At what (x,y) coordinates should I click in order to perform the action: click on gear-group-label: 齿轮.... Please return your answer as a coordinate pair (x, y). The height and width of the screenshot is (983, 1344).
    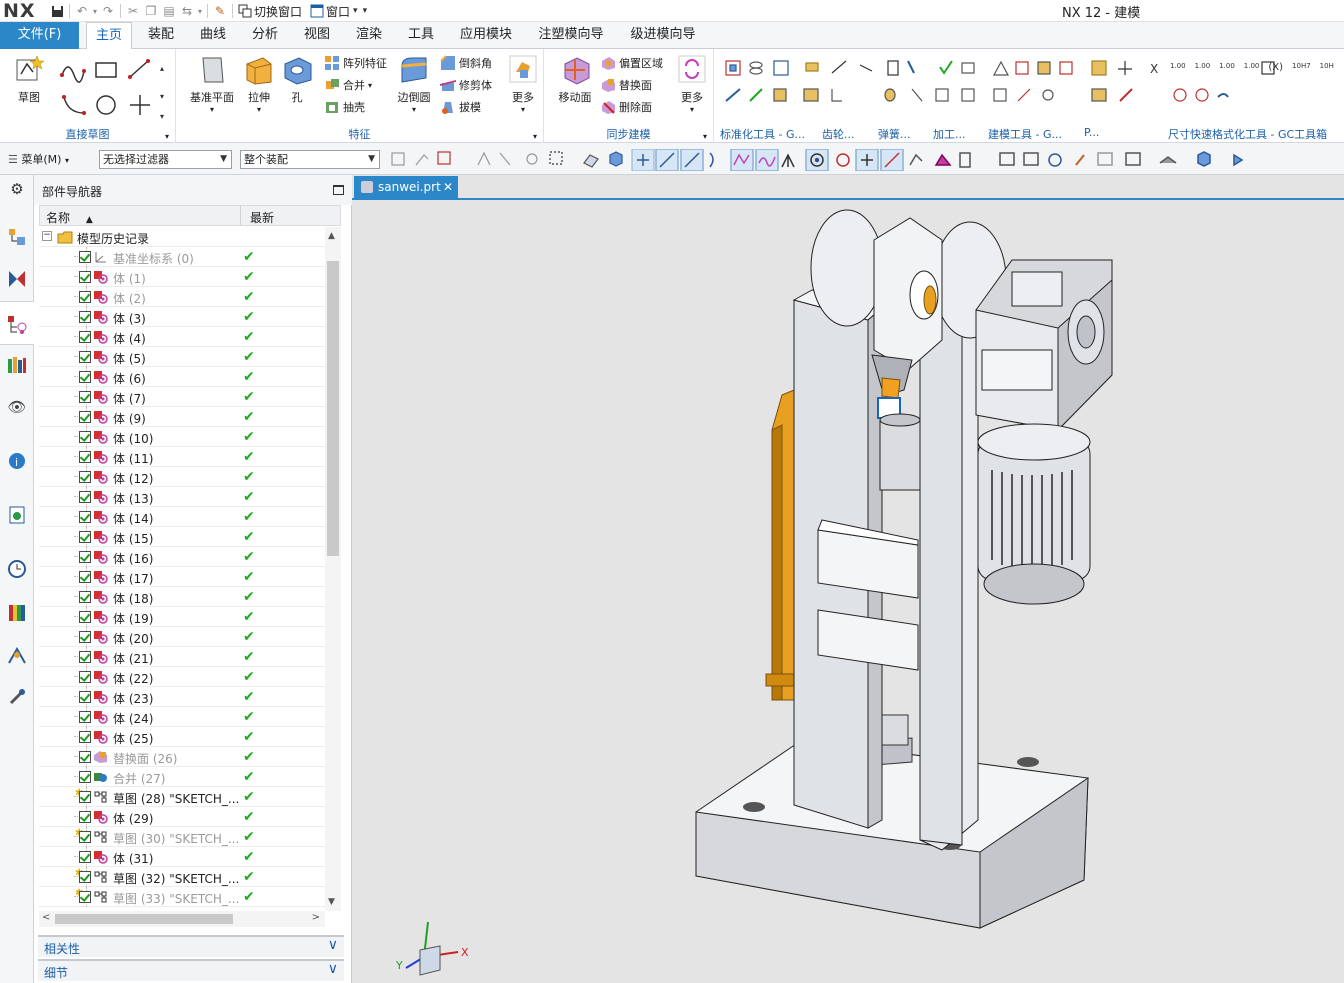
    Looking at the image, I should click on (838, 134).